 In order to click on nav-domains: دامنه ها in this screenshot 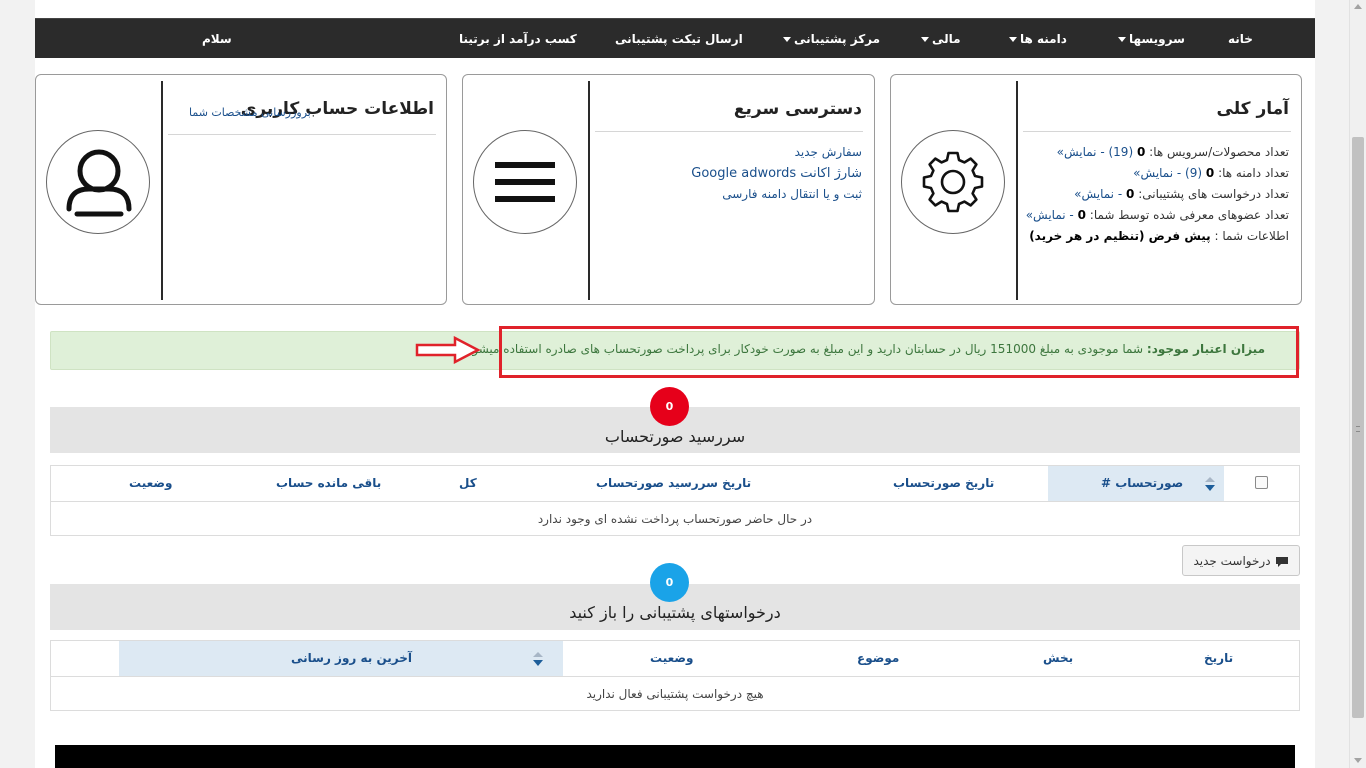, I will do `click(1038, 39)`.